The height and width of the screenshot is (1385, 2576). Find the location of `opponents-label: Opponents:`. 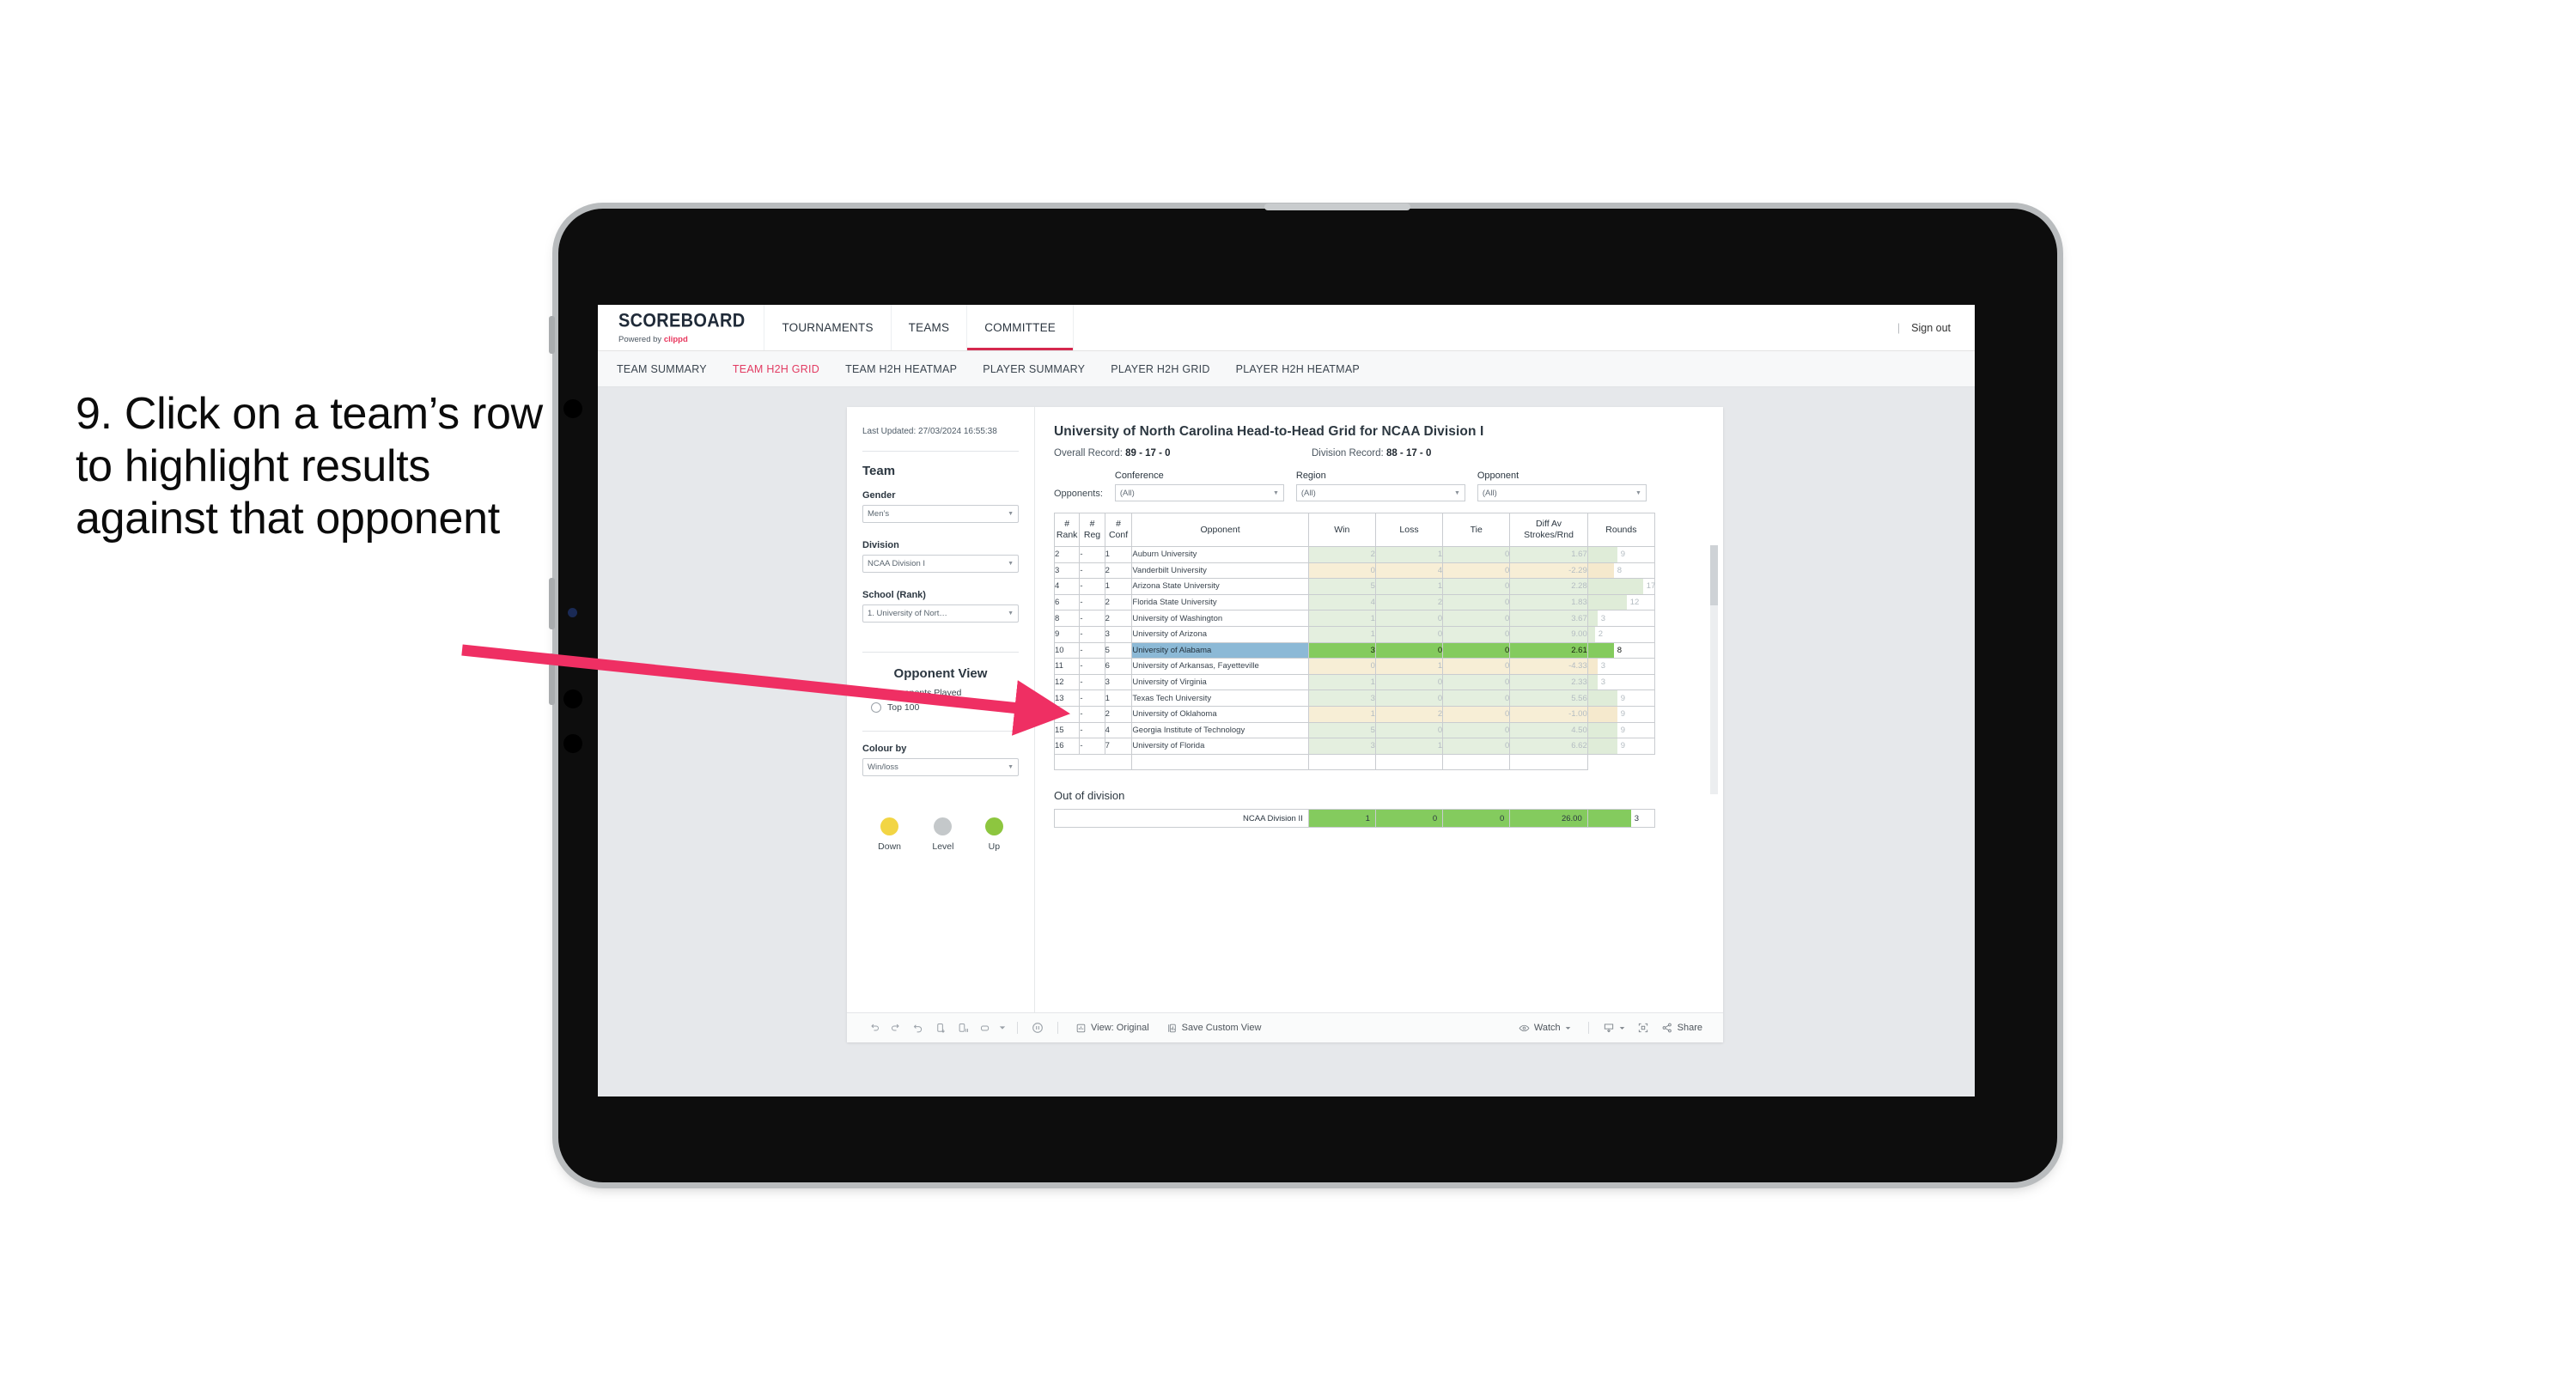

opponents-label: Opponents: is located at coordinates (1078, 494).